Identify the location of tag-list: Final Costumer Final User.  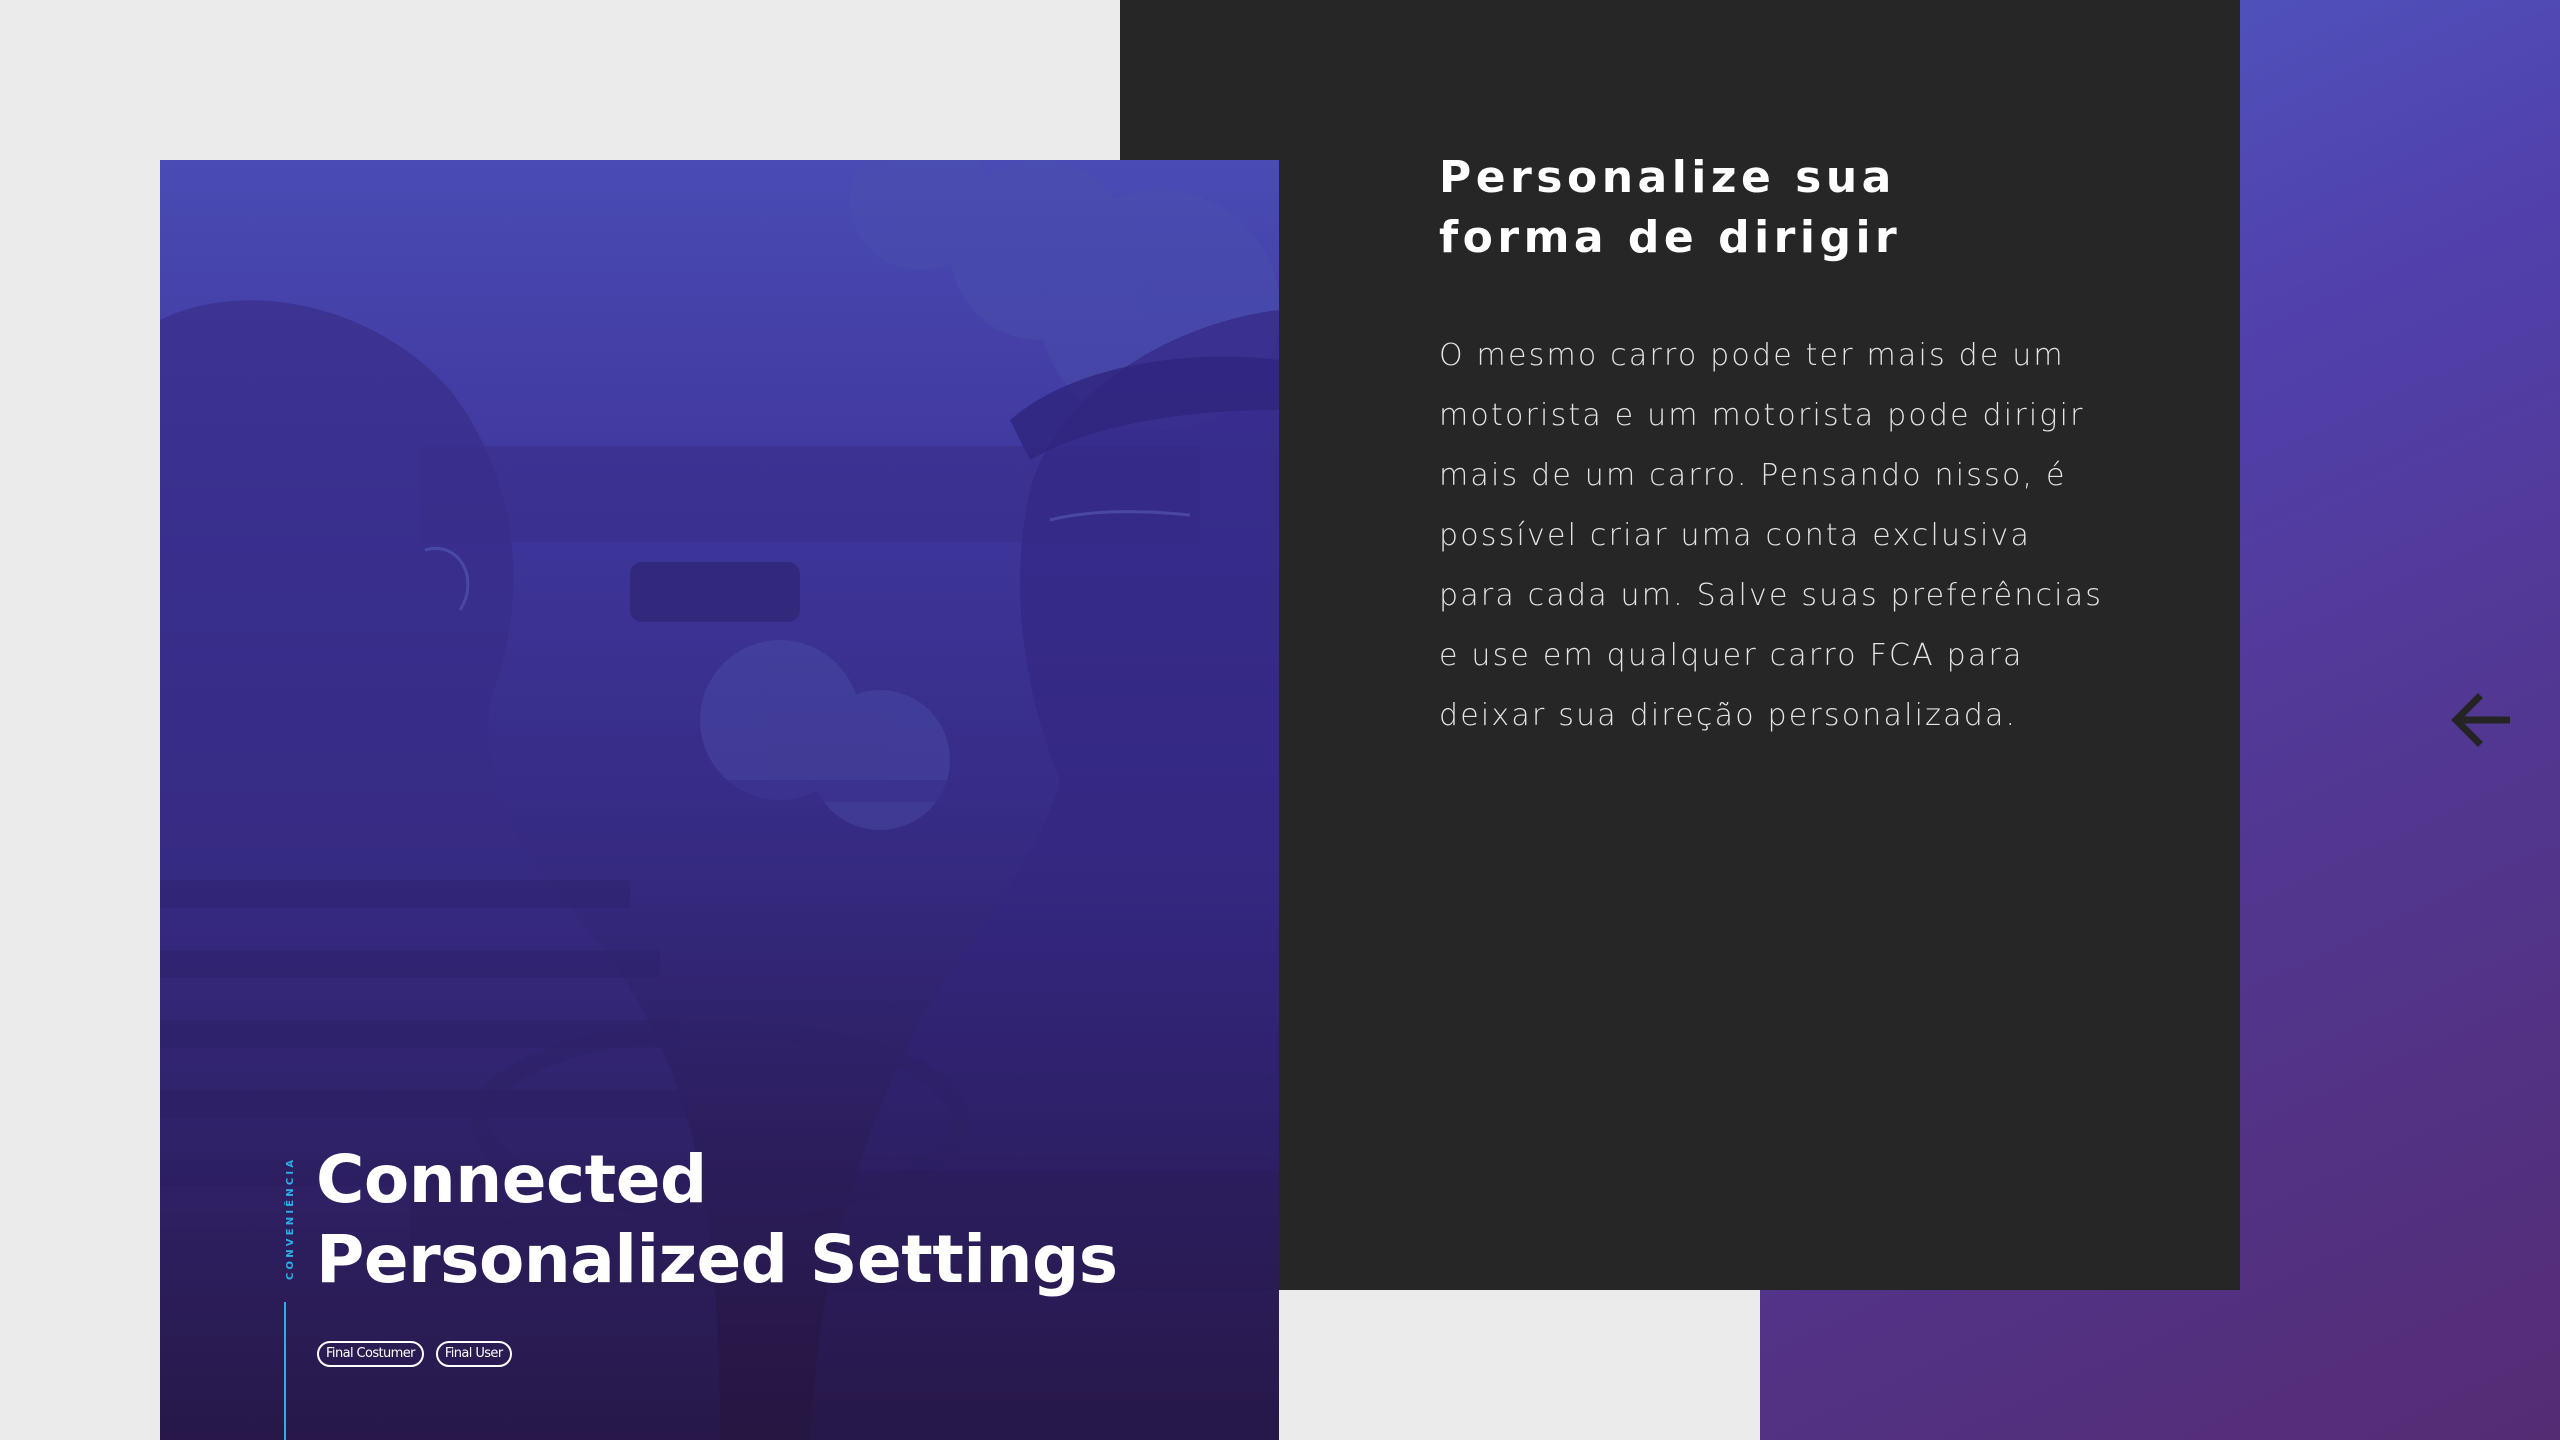
(414, 1354).